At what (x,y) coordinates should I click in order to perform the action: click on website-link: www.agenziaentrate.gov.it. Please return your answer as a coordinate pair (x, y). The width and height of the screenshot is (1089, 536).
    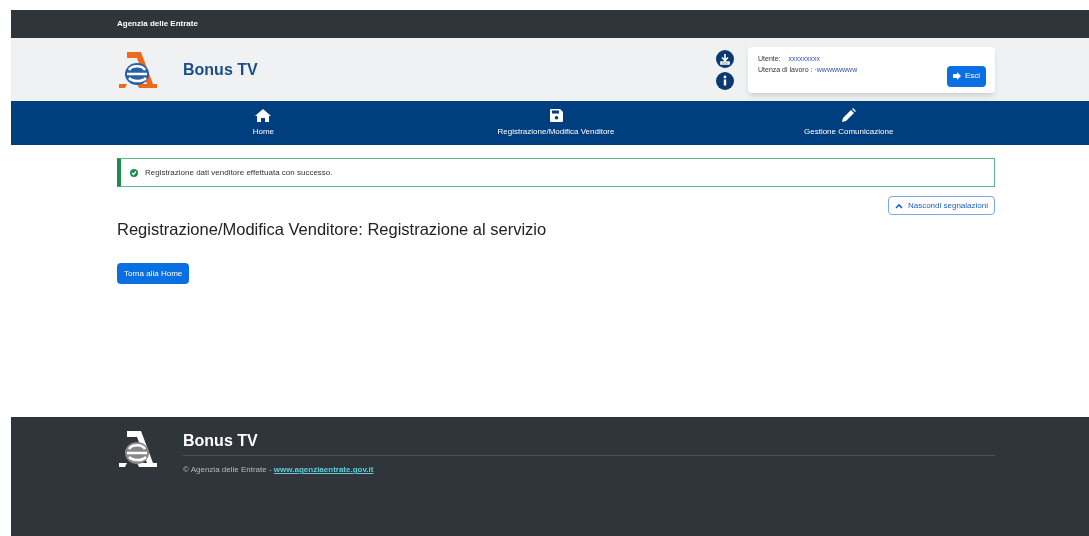
    Looking at the image, I should click on (323, 469).